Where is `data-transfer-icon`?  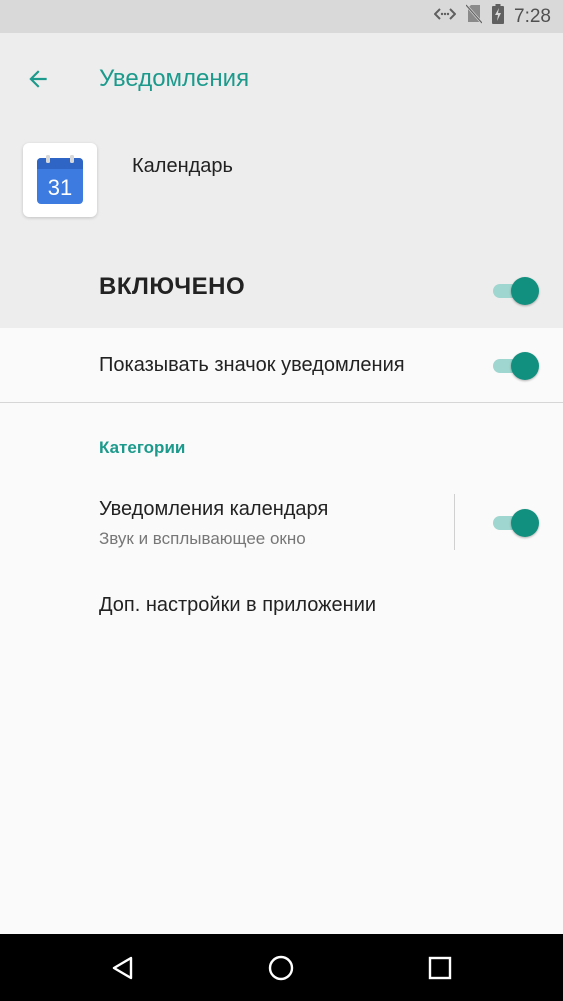
data-transfer-icon is located at coordinates (445, 16).